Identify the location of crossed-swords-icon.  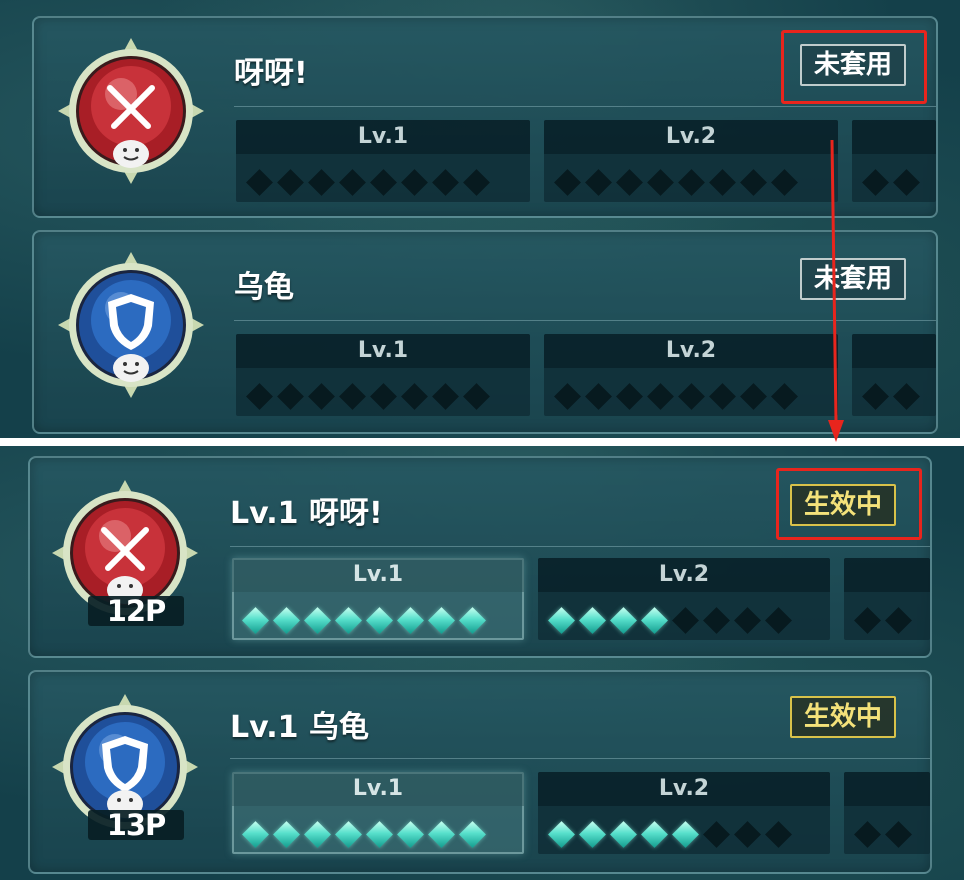
(131, 111).